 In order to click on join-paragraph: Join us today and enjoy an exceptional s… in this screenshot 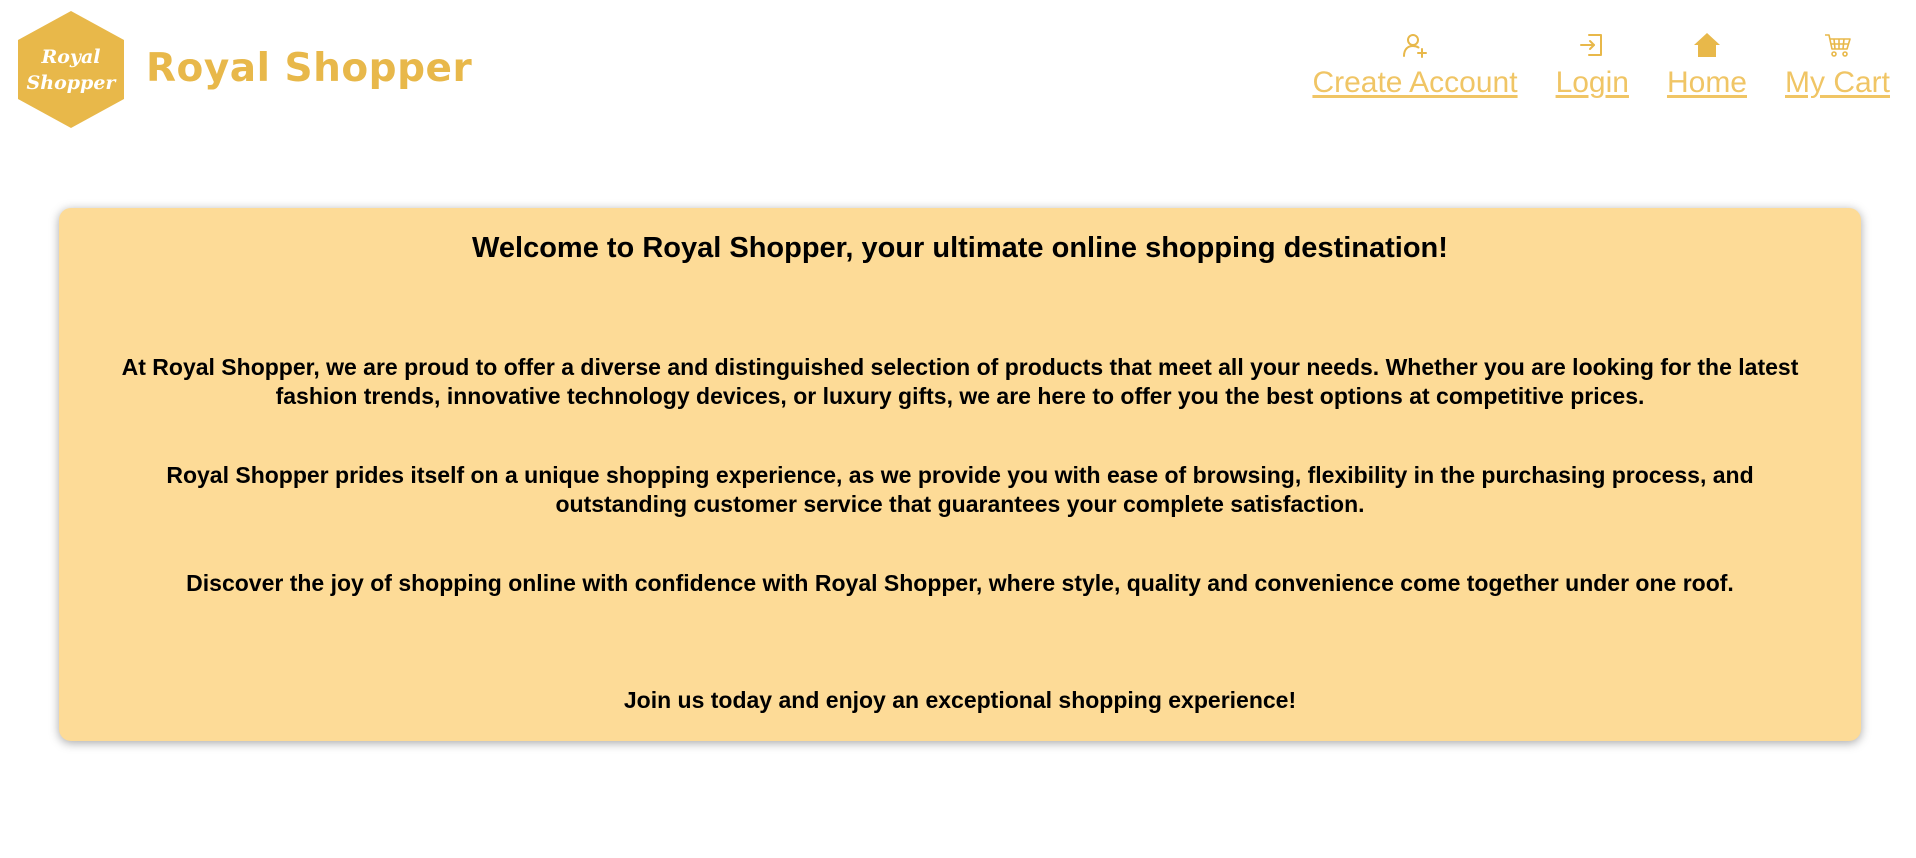, I will do `click(960, 700)`.